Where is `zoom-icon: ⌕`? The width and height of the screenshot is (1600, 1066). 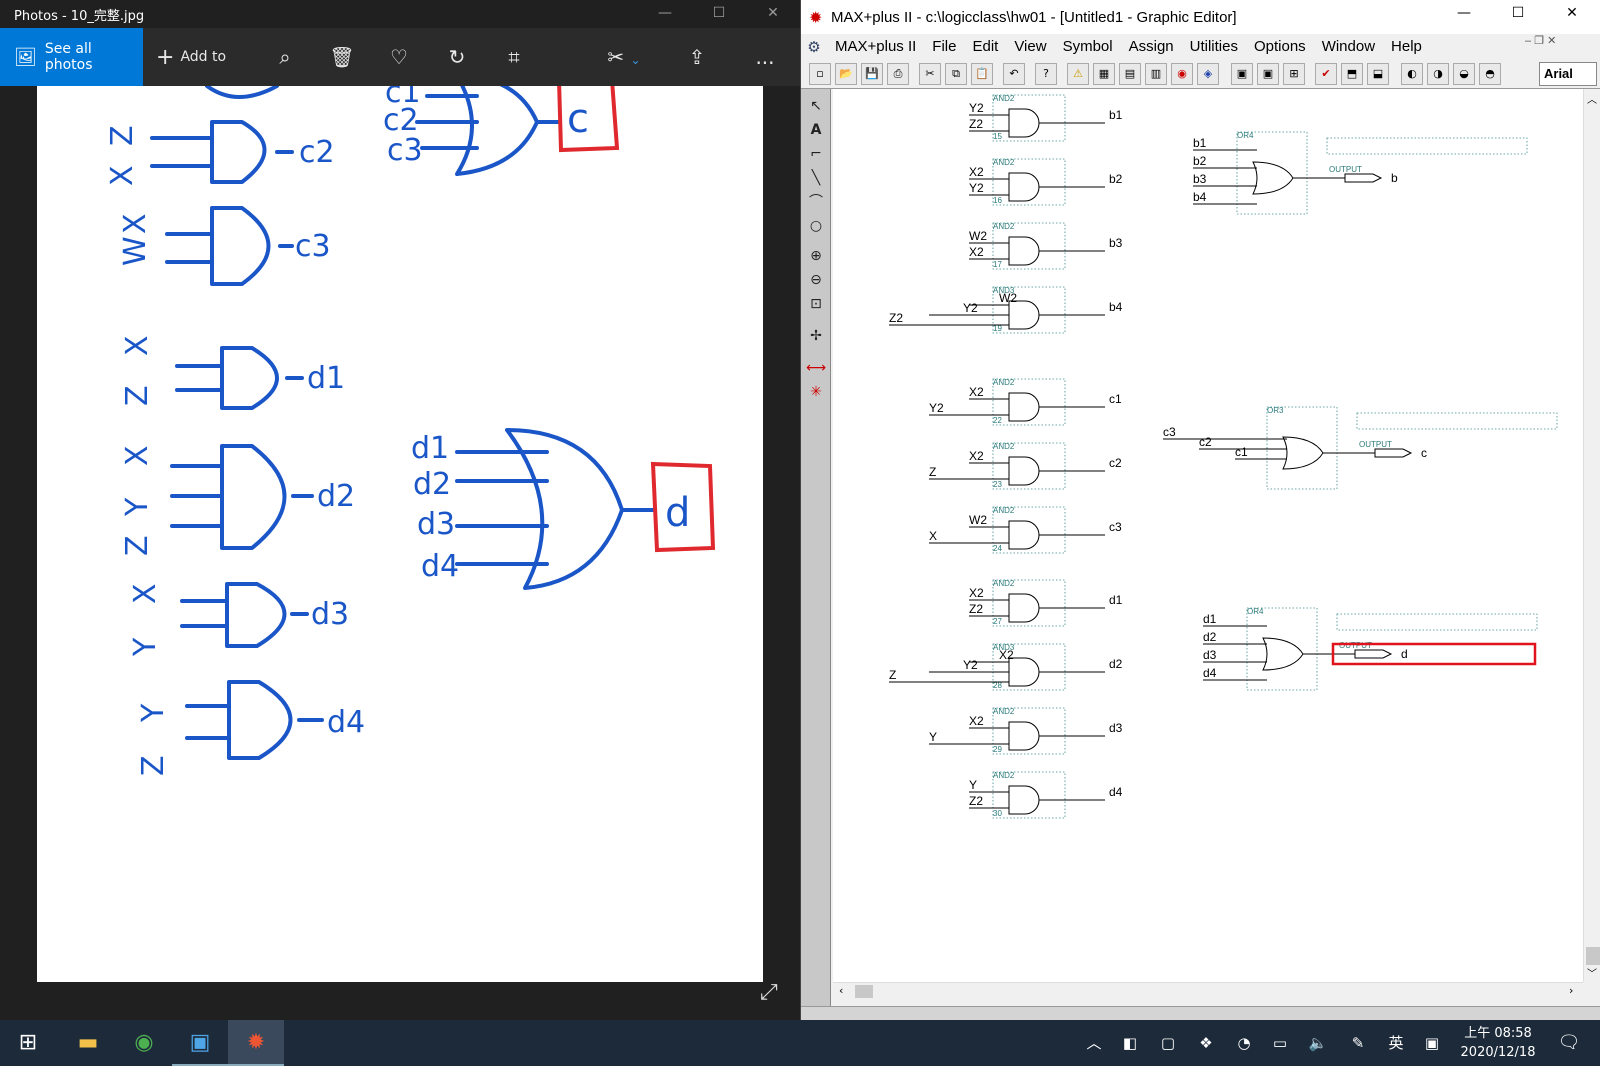 zoom-icon: ⌕ is located at coordinates (285, 57).